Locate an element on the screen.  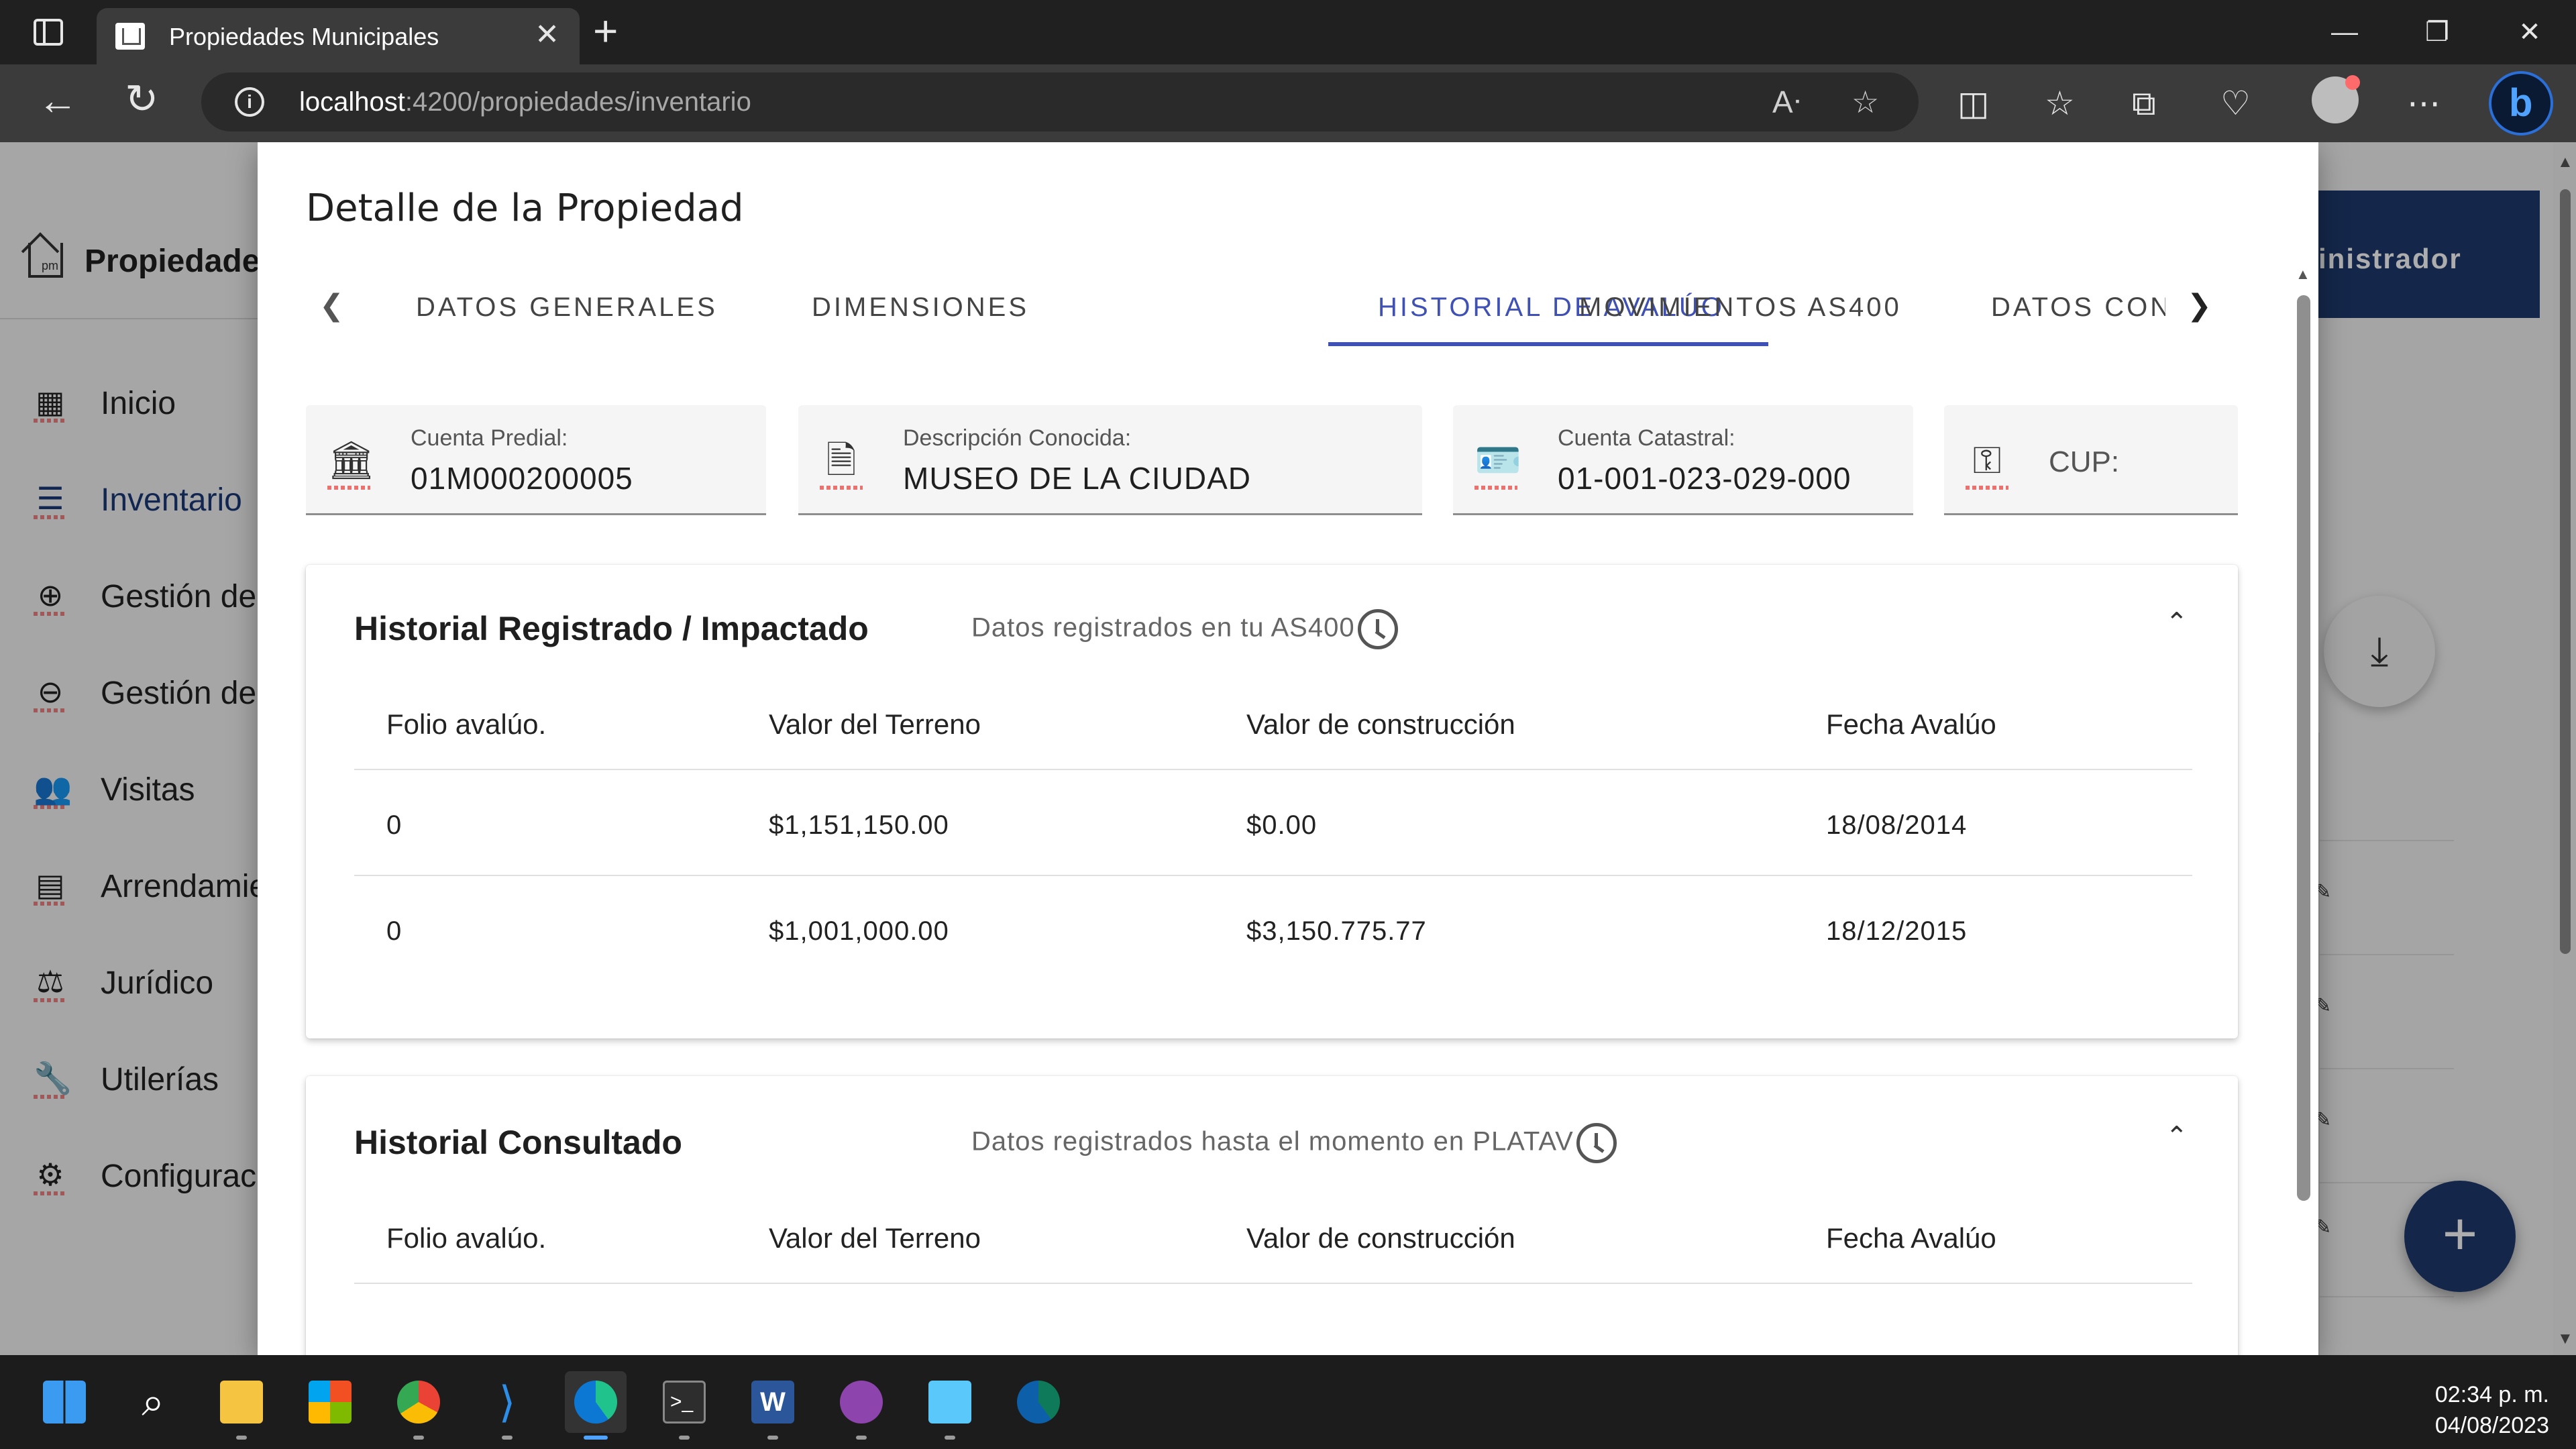
browser-tab: Propiedades Municipales ✕ is located at coordinates (338, 36).